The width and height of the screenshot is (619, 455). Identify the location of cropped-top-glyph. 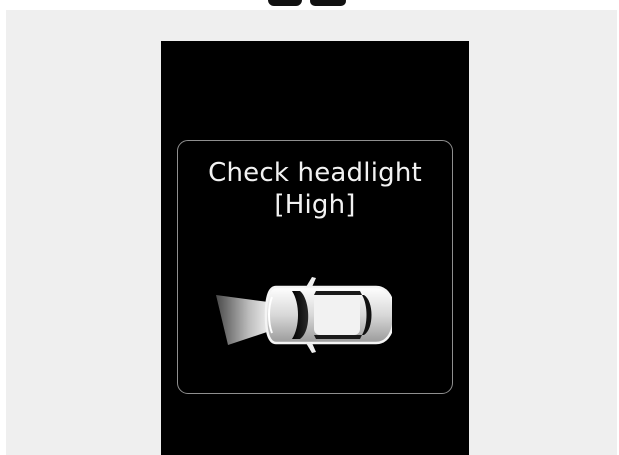
(306, 5).